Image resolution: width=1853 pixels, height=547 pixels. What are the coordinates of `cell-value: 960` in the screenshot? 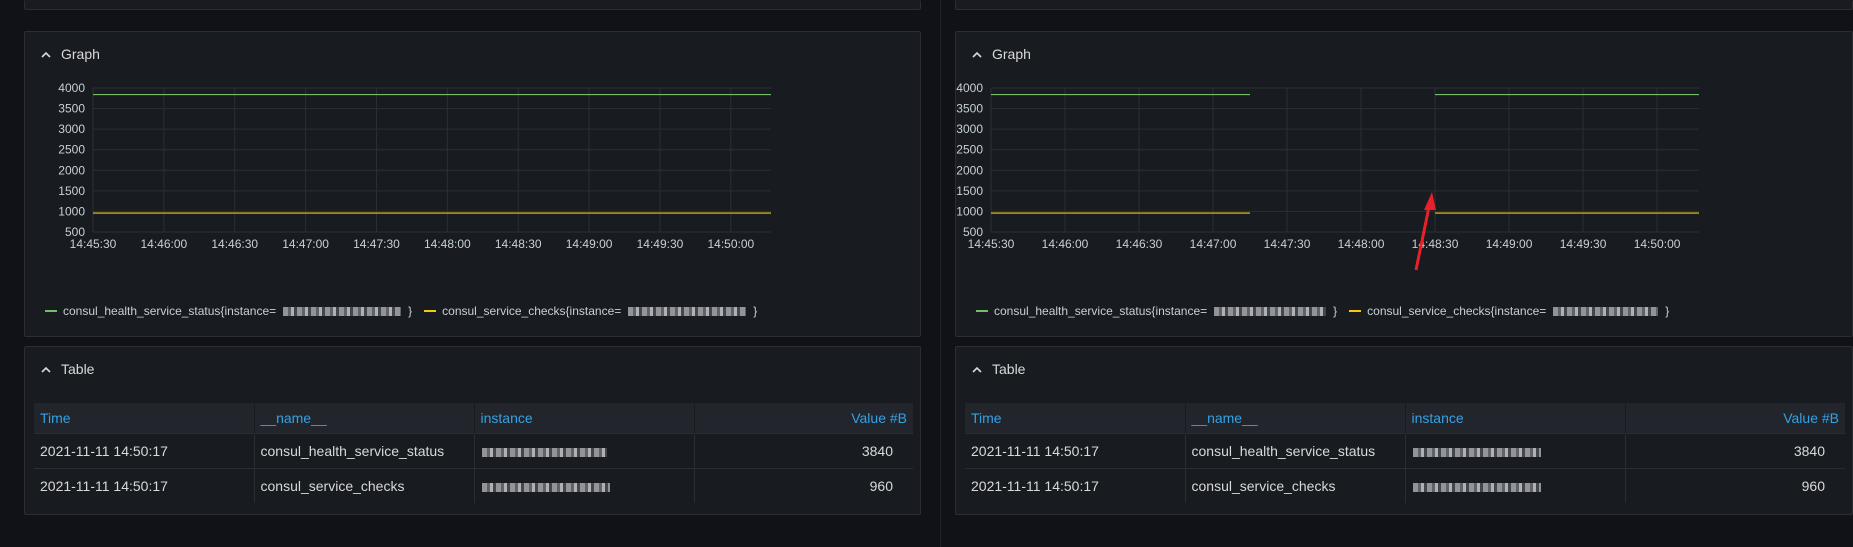 It's located at (803, 485).